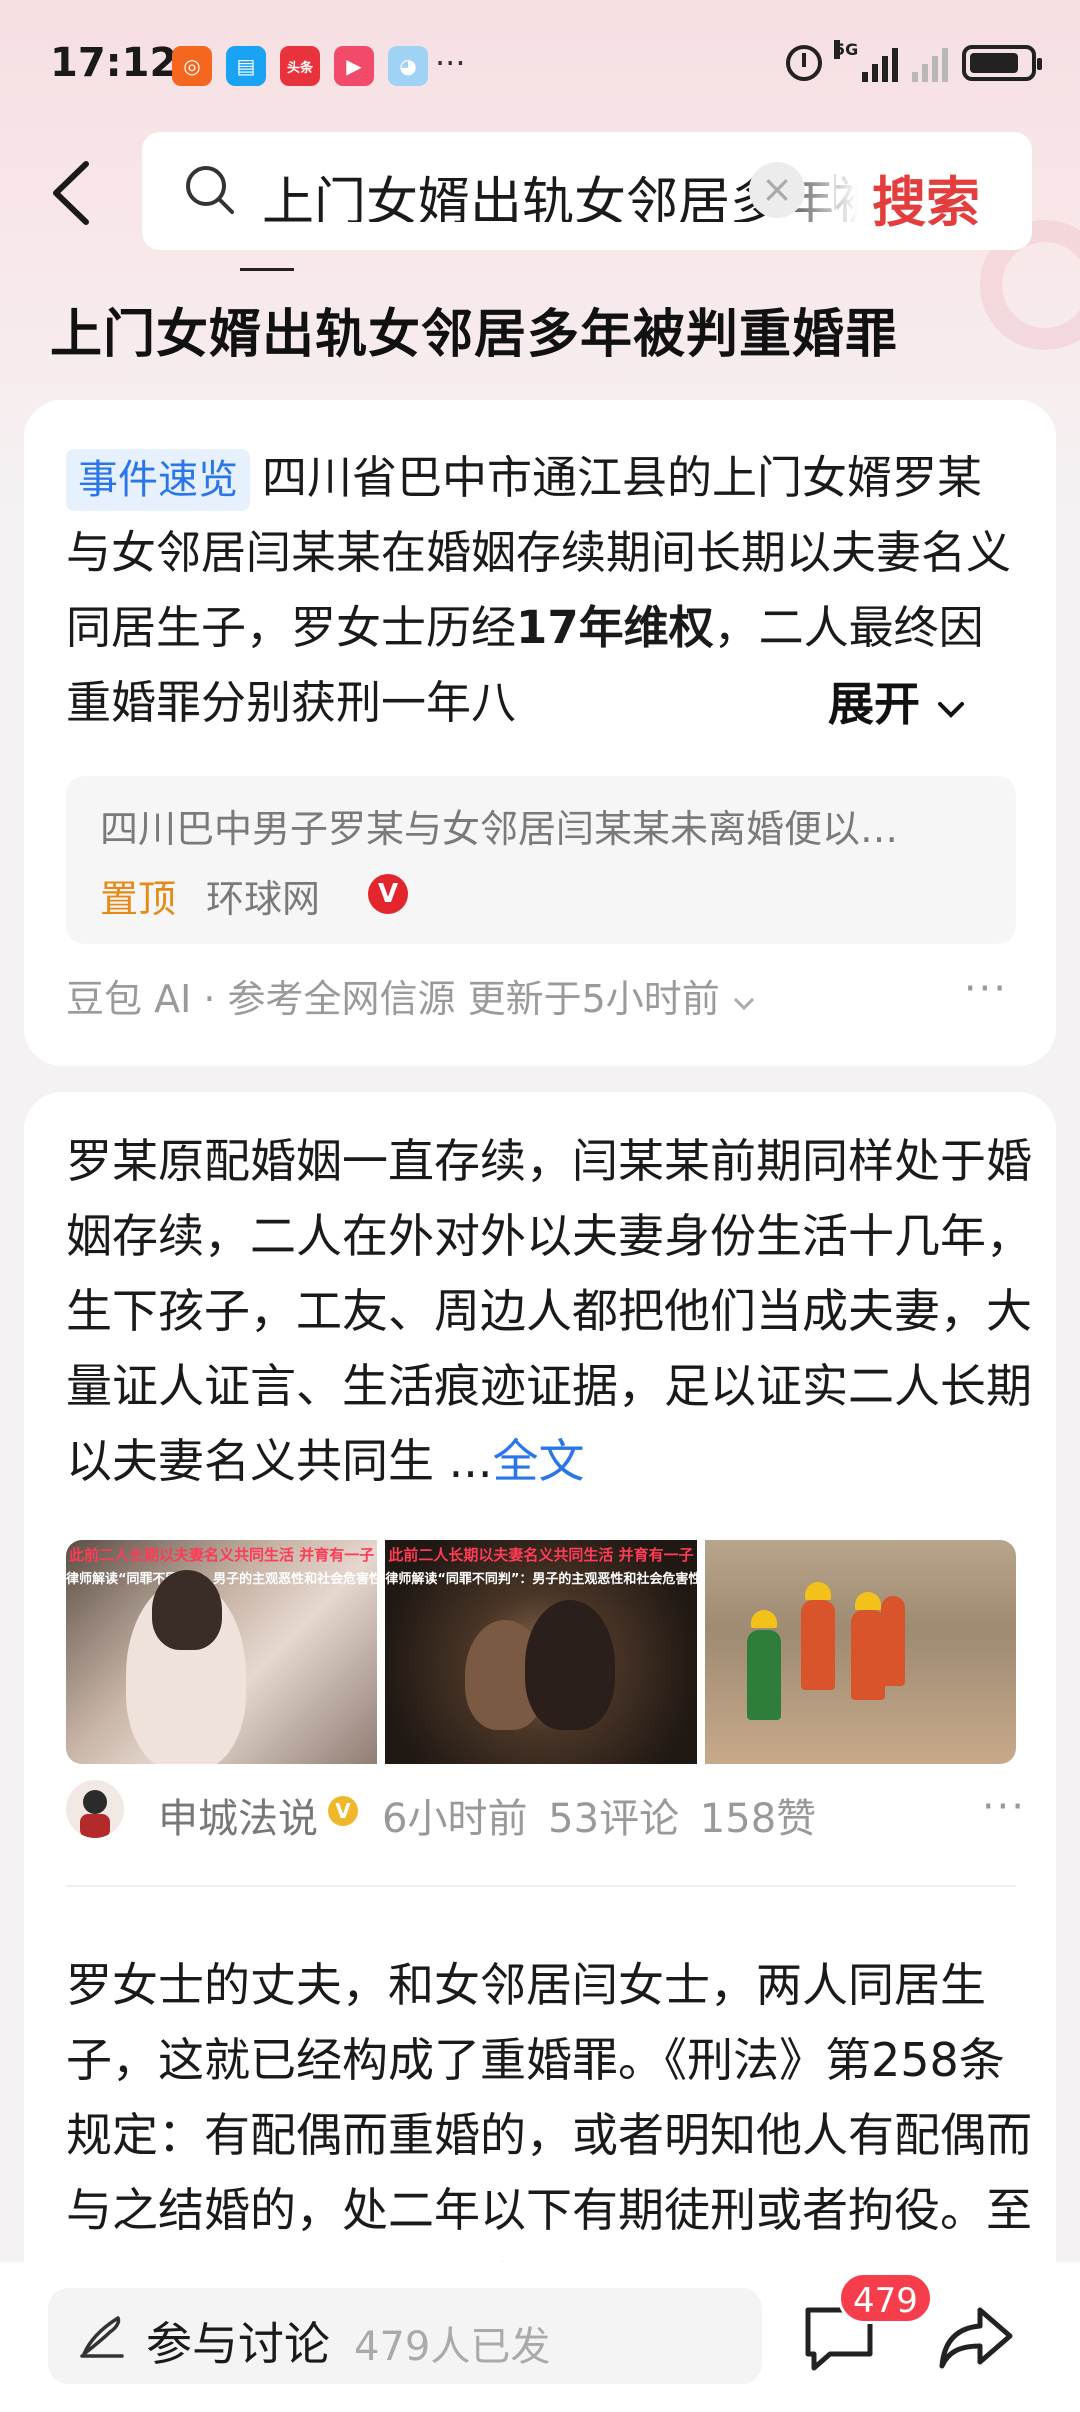 The height and width of the screenshot is (2412, 1080). Describe the element at coordinates (238, 2344) in the screenshot. I see `join-discussion-label: 参与讨论` at that location.